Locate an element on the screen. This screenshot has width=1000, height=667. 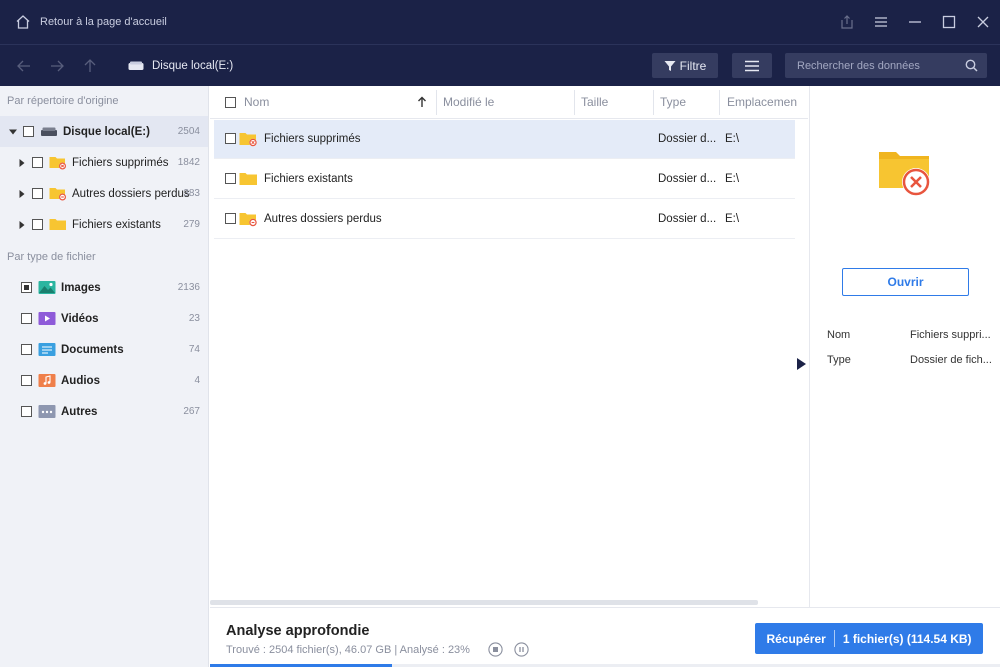
search-input is located at coordinates (870, 65).